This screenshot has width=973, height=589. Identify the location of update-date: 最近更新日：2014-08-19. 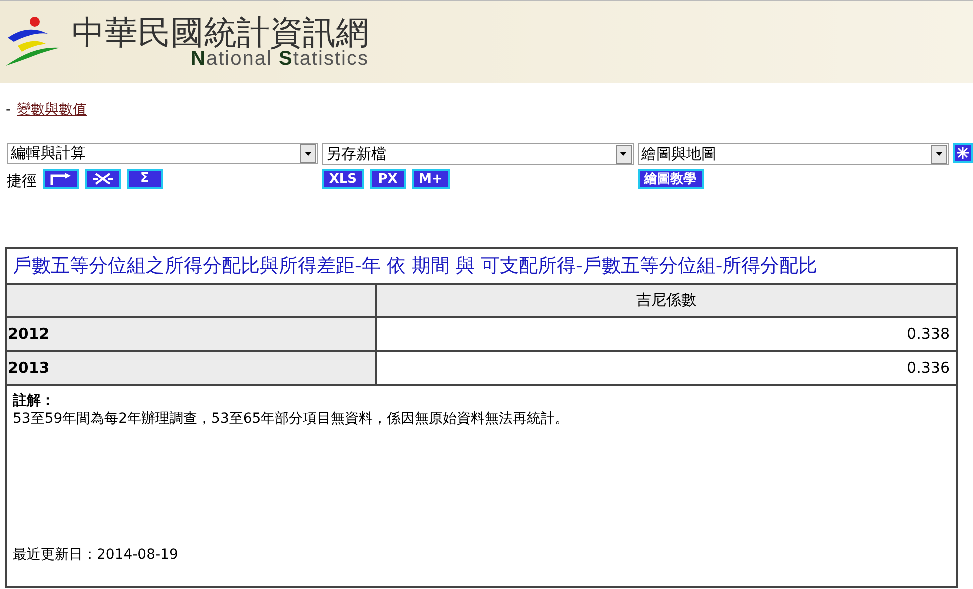
(96, 555).